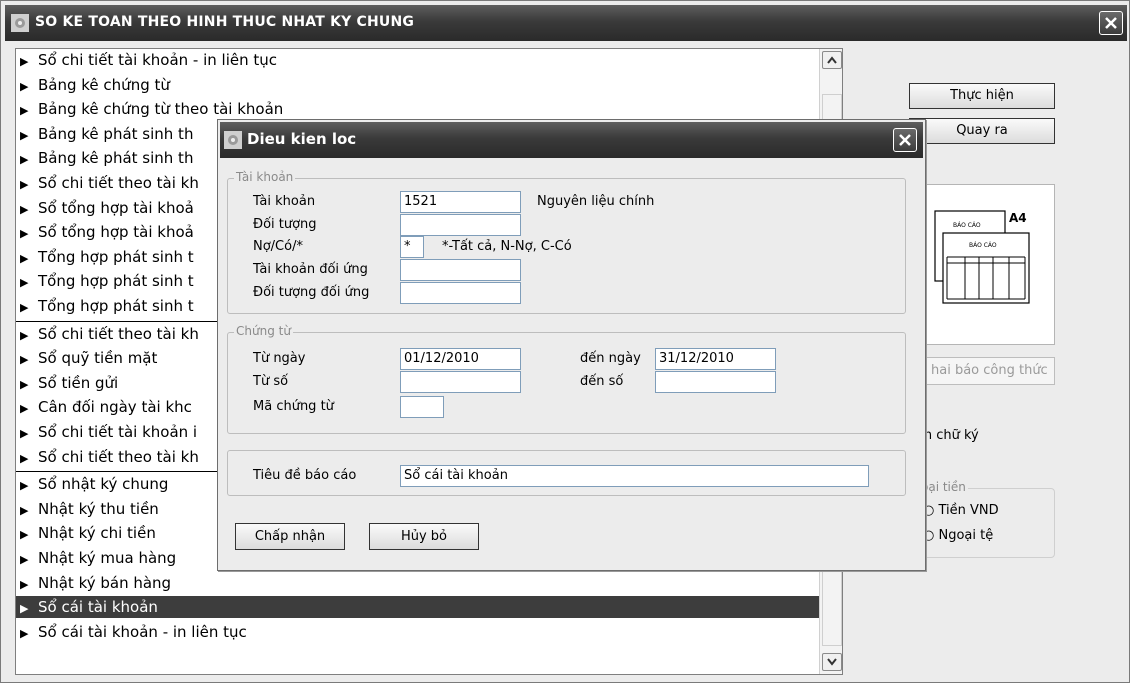  Describe the element at coordinates (1018, 218) in the screenshot. I see `svg-text: A4` at that location.